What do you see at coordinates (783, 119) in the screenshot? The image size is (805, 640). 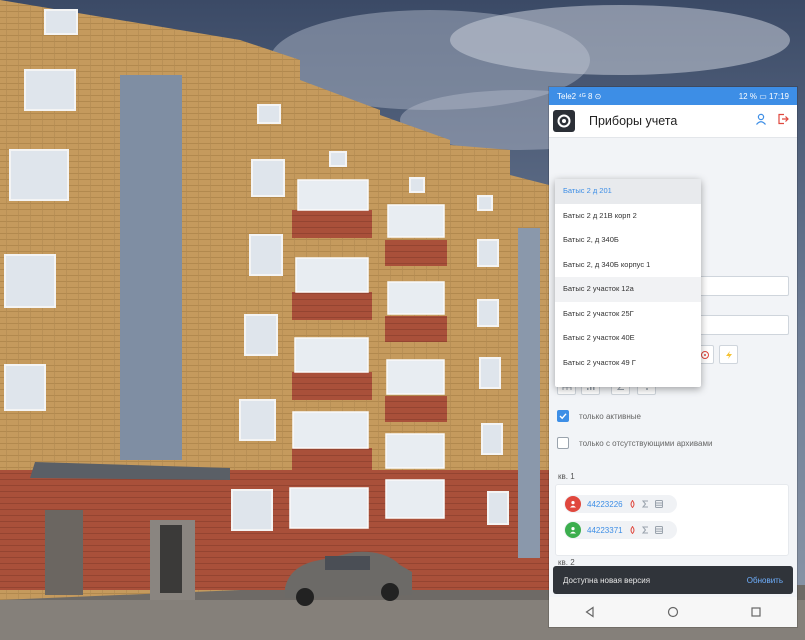 I see `logout-icon` at bounding box center [783, 119].